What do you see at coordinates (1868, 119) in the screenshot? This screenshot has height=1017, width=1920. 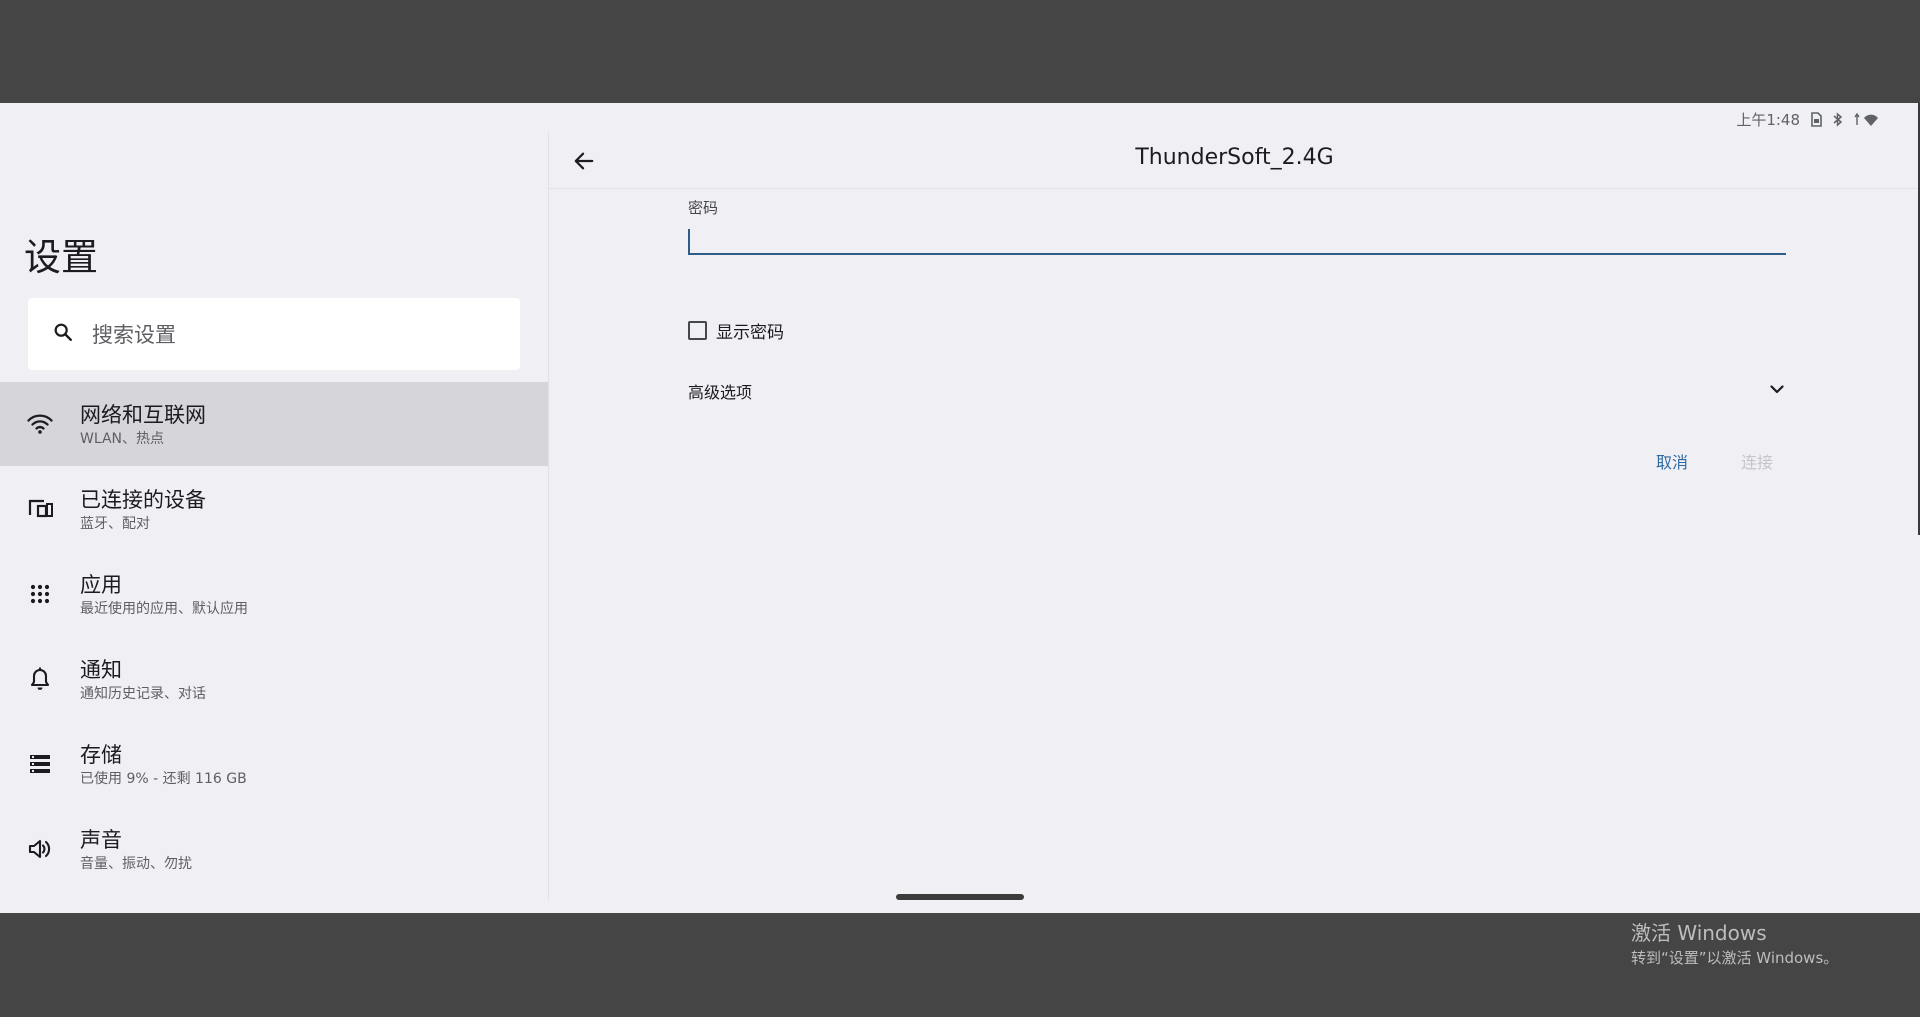 I see `signal-icon` at bounding box center [1868, 119].